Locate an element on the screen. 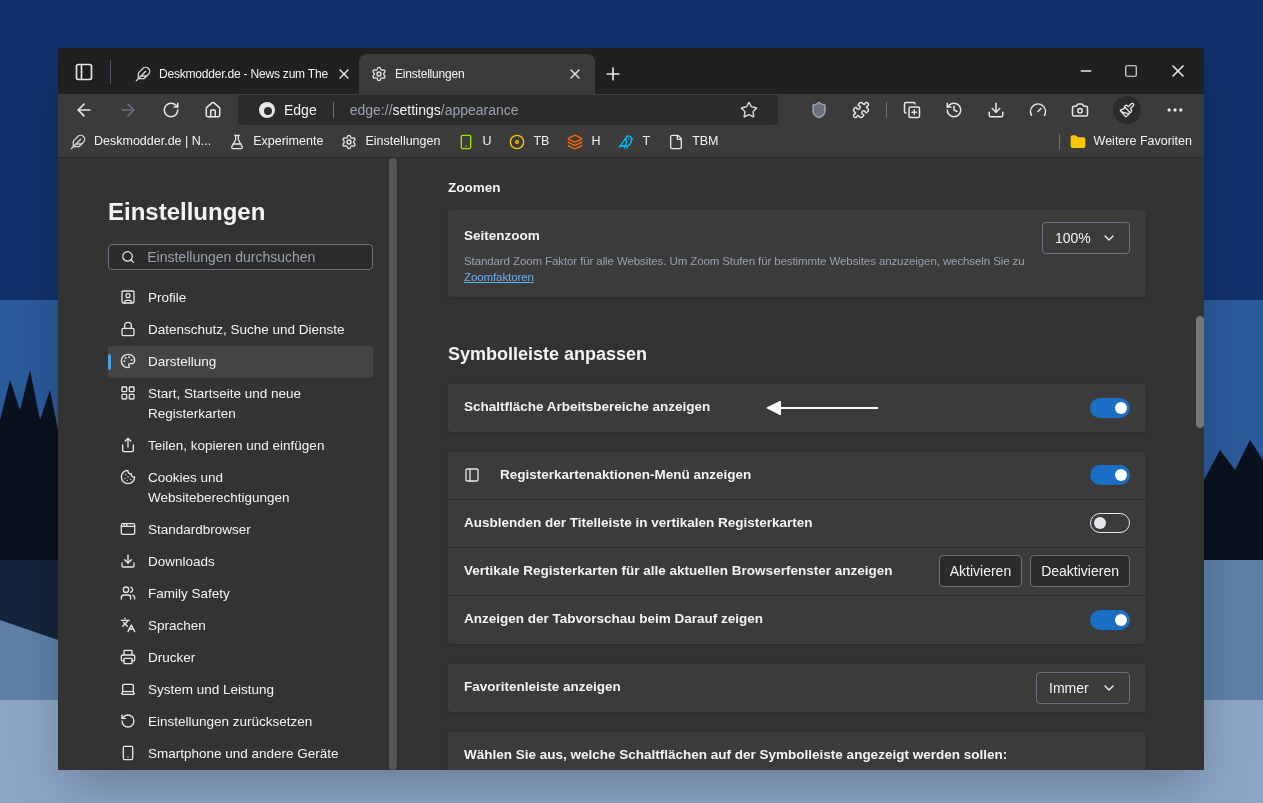 This screenshot has width=1263, height=803. language-icon is located at coordinates (128, 625).